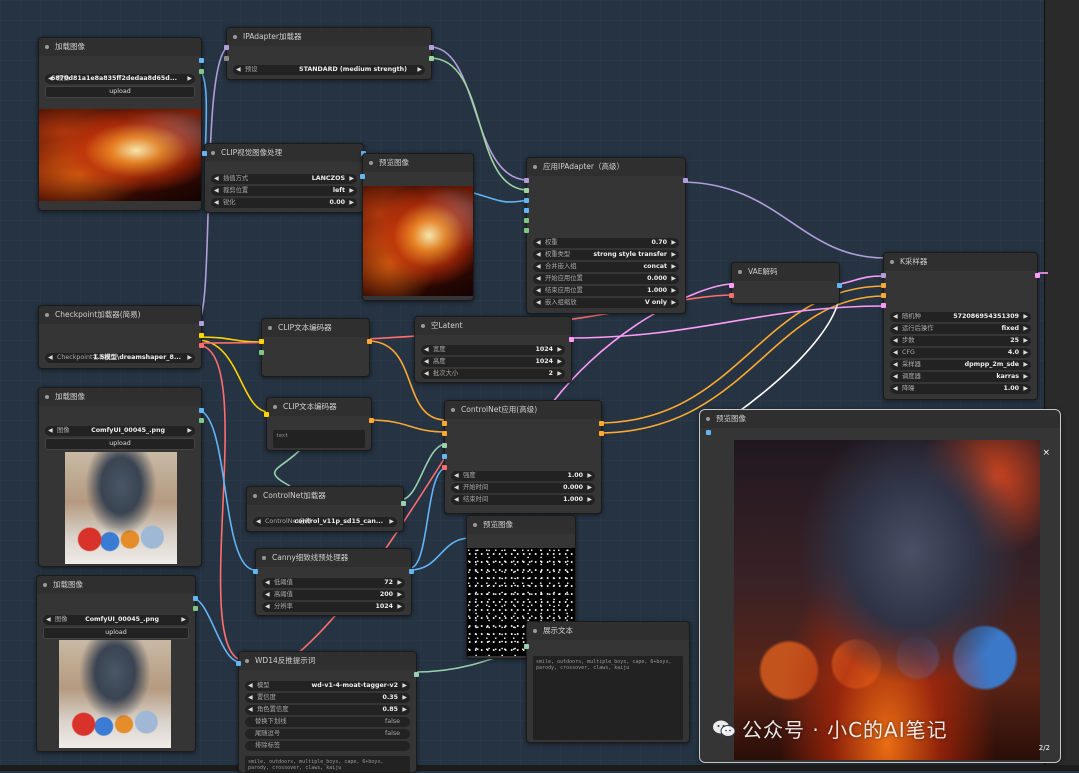 The image size is (1079, 773). Describe the element at coordinates (417, 227) in the screenshot. I see `preview-image-node-1: 预览图像` at that location.